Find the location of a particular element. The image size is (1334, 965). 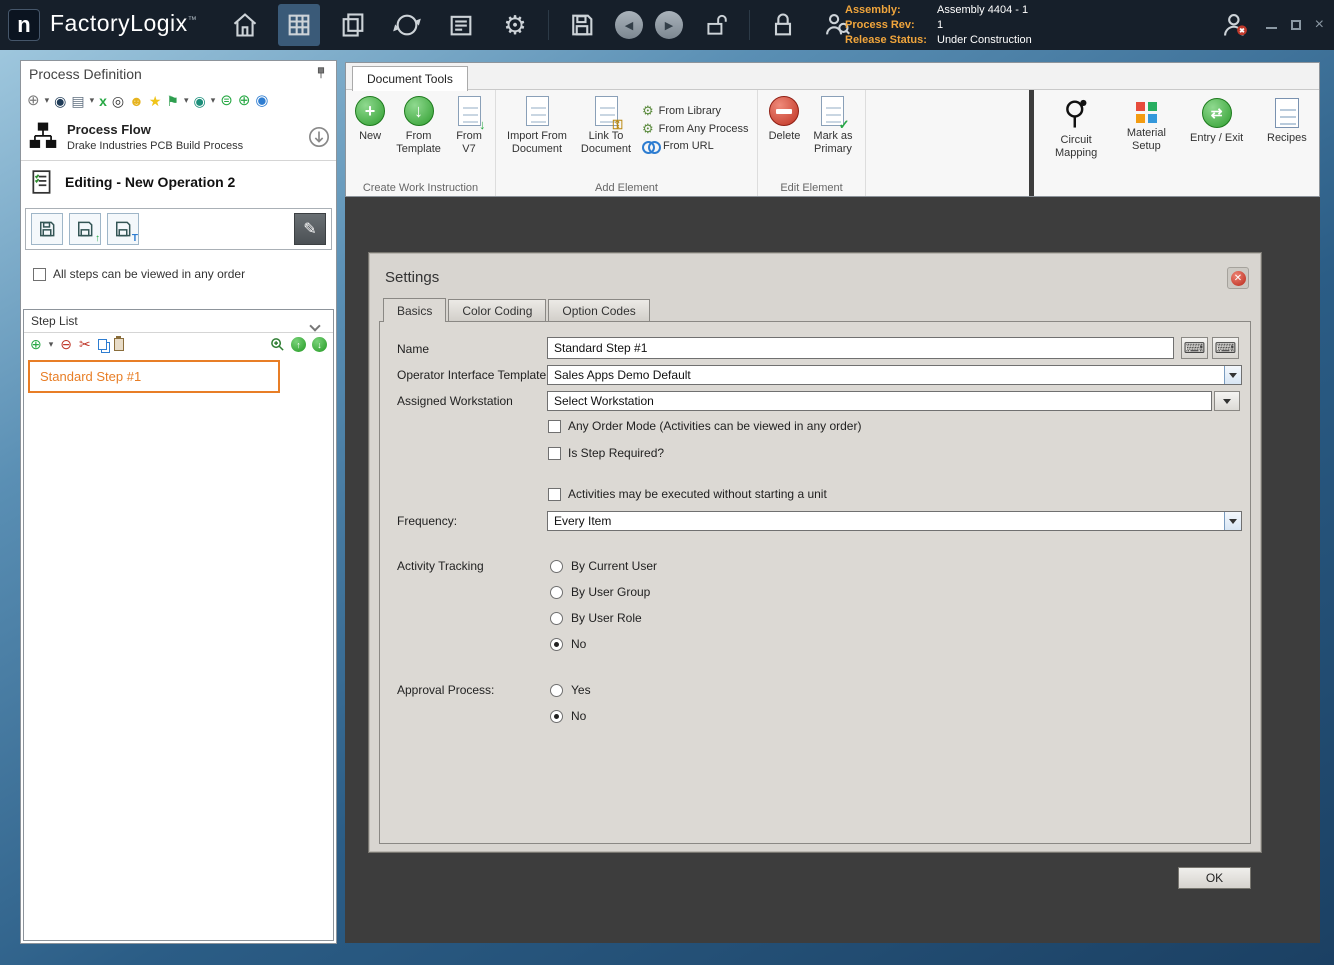

chevron-down-icon is located at coordinates (1227, 401).